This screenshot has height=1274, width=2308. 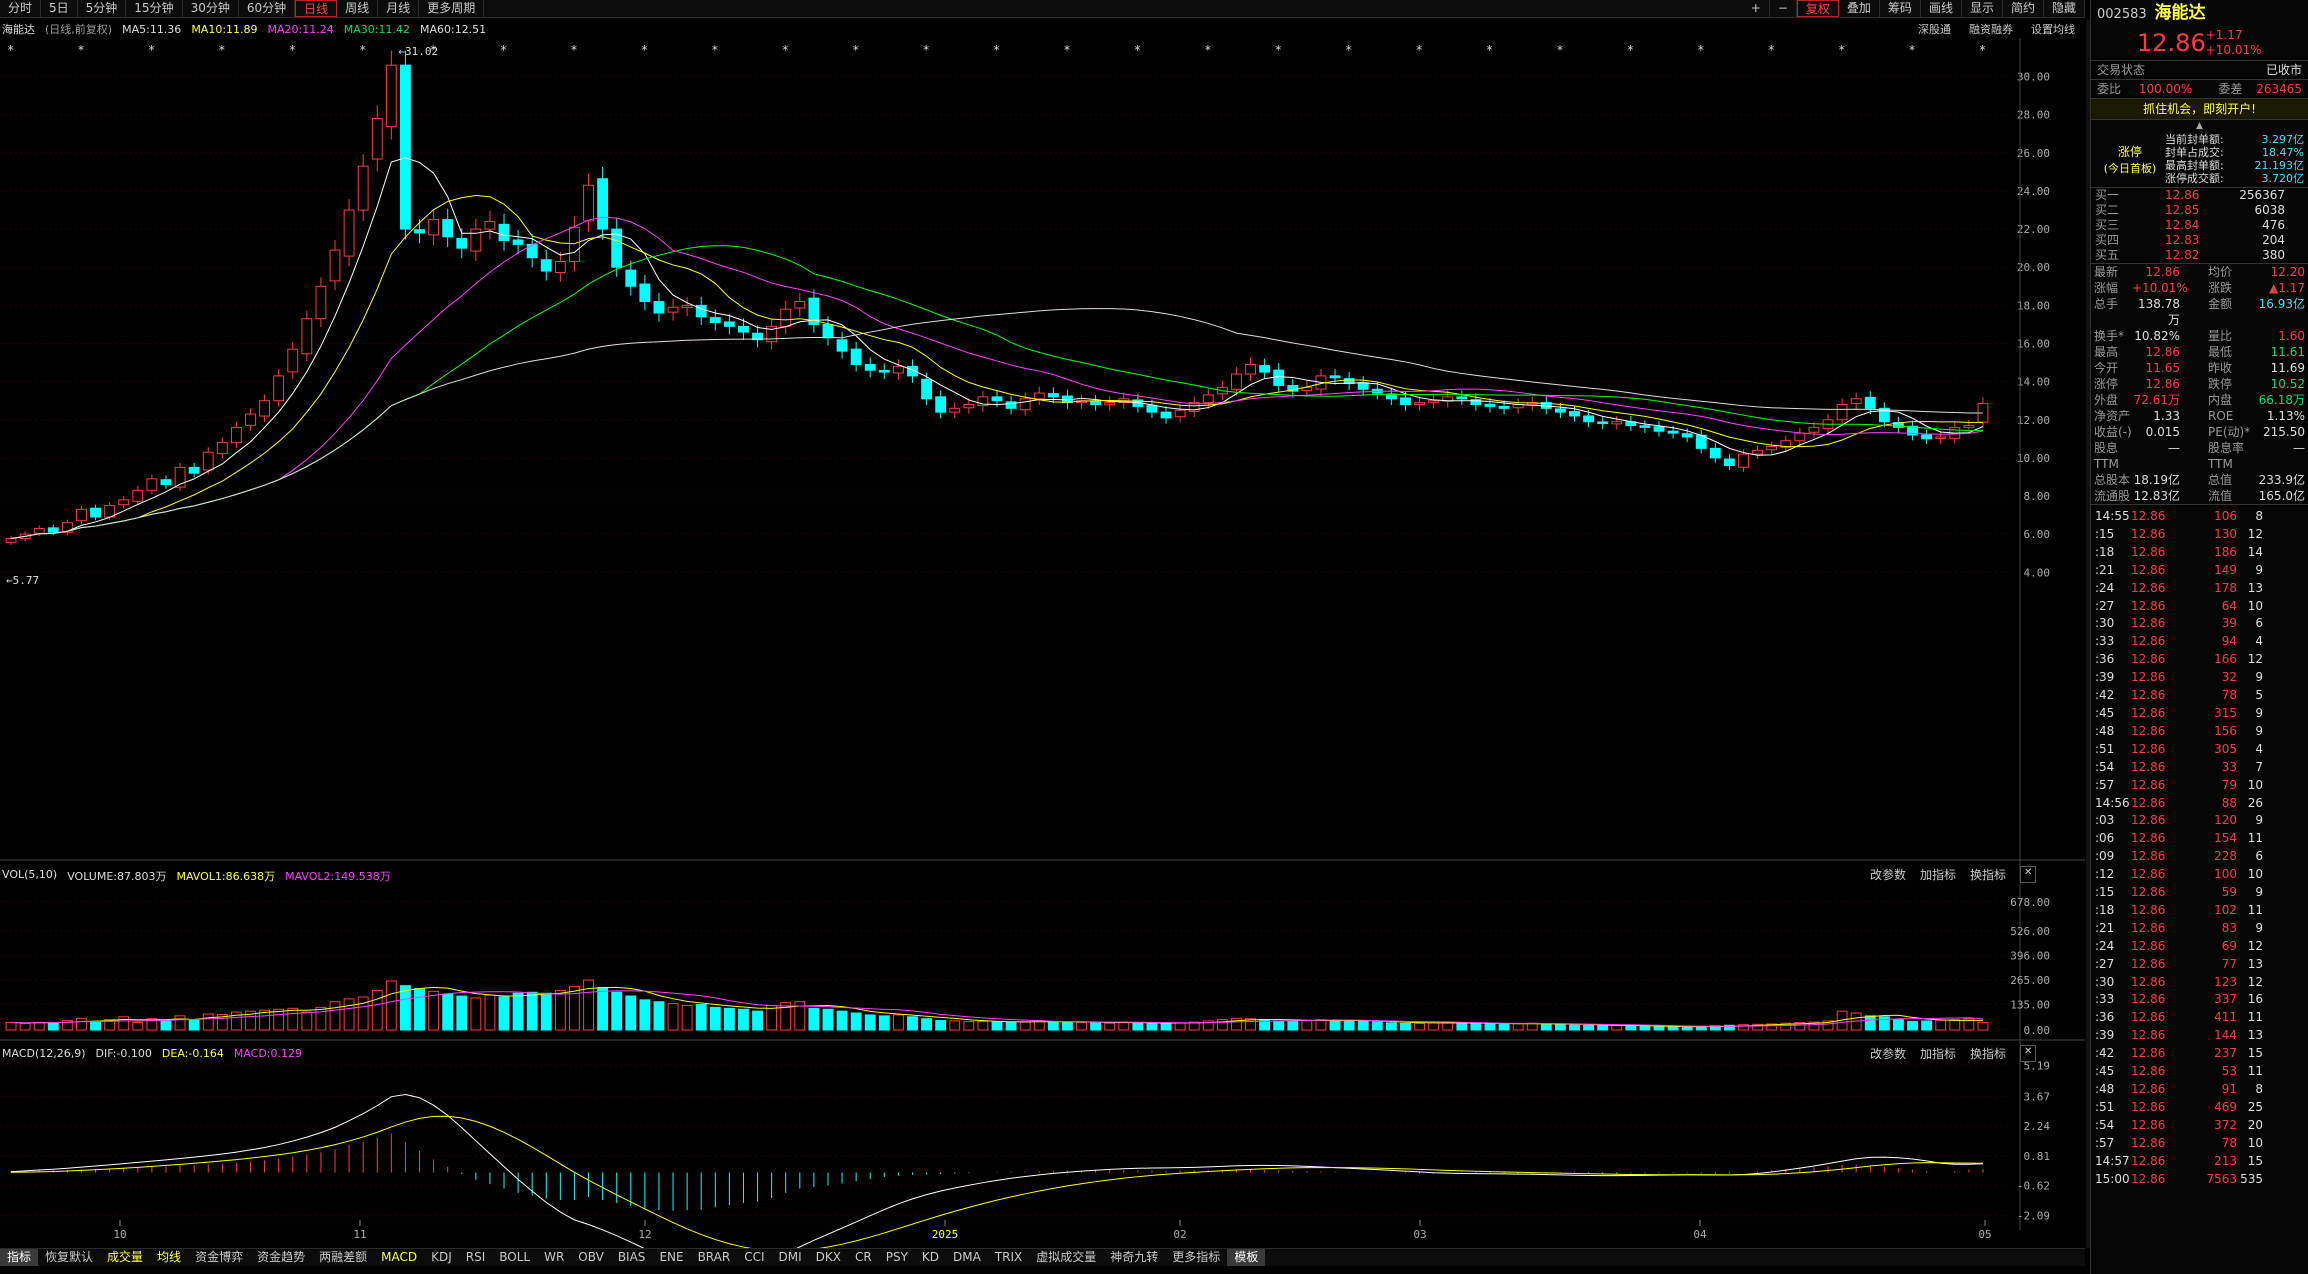 What do you see at coordinates (1859, 8) in the screenshot?
I see `toolbar-btn-3: 叠加` at bounding box center [1859, 8].